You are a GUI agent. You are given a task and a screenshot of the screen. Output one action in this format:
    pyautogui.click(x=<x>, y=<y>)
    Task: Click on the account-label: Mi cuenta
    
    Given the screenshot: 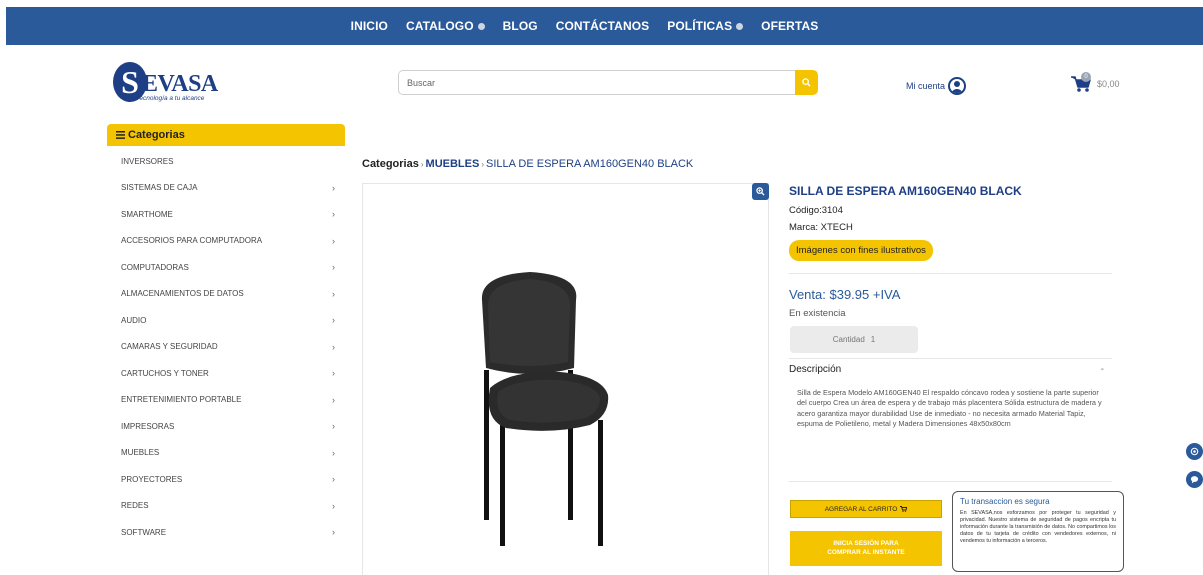 What is the action you would take?
    pyautogui.click(x=926, y=86)
    